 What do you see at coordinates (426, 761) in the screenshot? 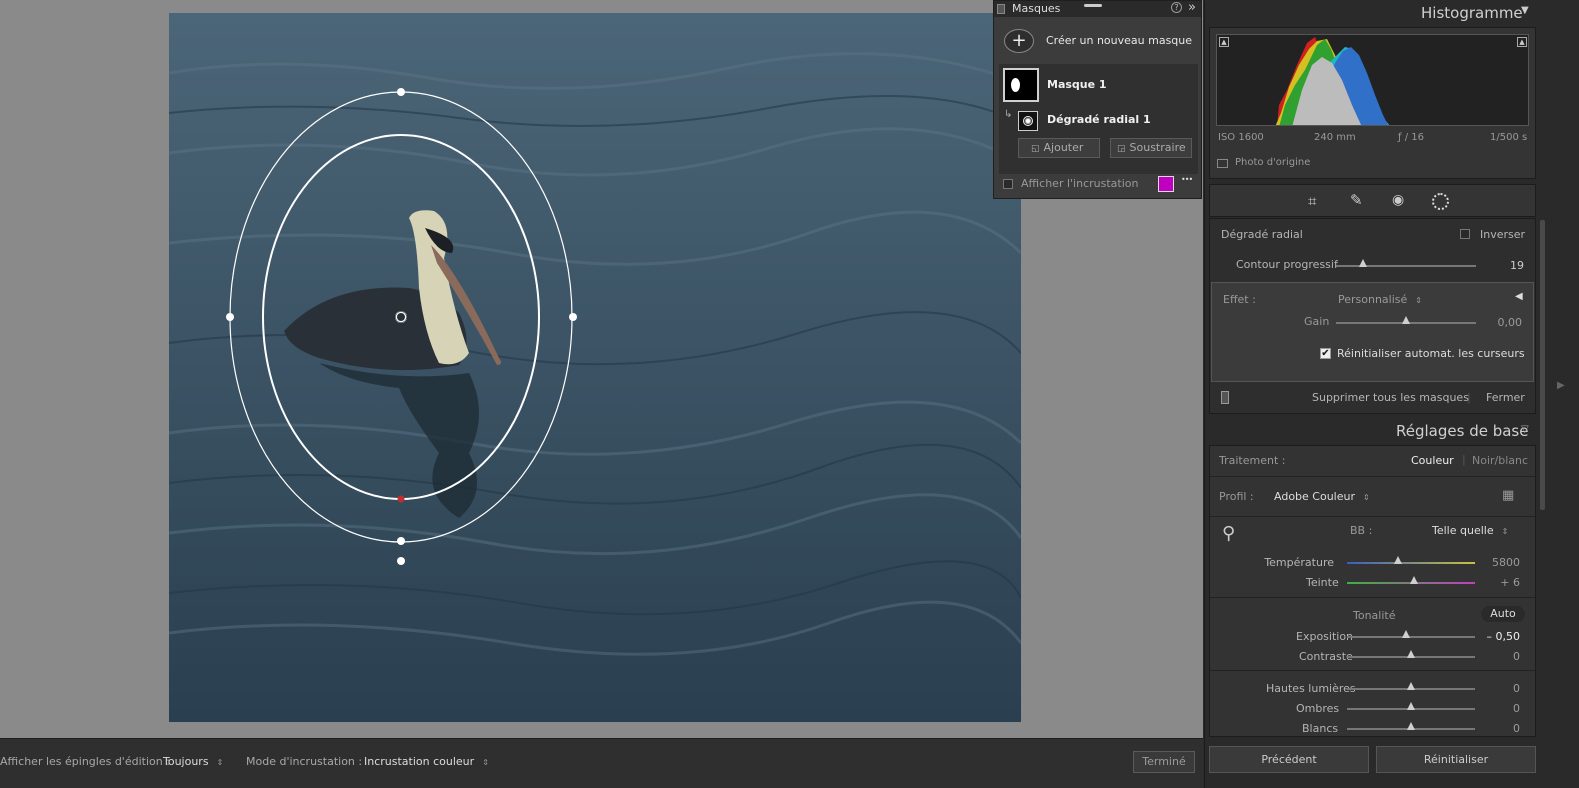
I see `overlay-mode-select: Incrustation couleur ⇕` at bounding box center [426, 761].